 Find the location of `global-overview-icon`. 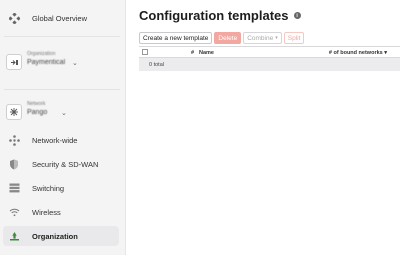

global-overview-icon is located at coordinates (14, 18).